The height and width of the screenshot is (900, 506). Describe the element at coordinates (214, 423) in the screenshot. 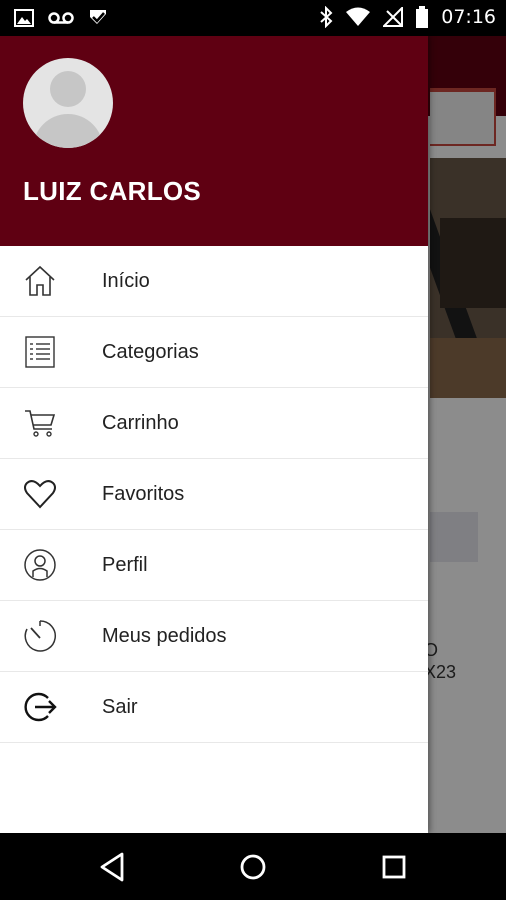

I see `menu-item-carrinho: Carrinho` at that location.